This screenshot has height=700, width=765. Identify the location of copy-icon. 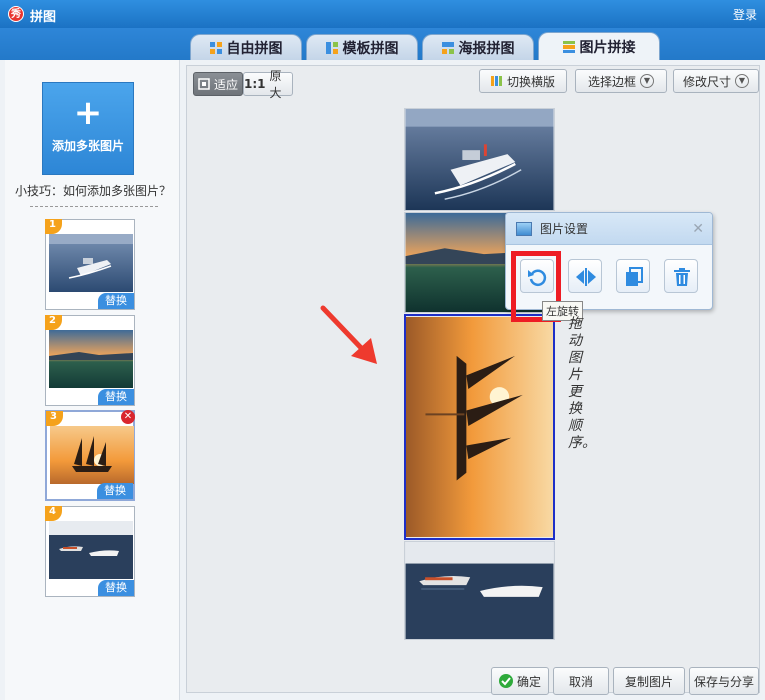
(634, 276).